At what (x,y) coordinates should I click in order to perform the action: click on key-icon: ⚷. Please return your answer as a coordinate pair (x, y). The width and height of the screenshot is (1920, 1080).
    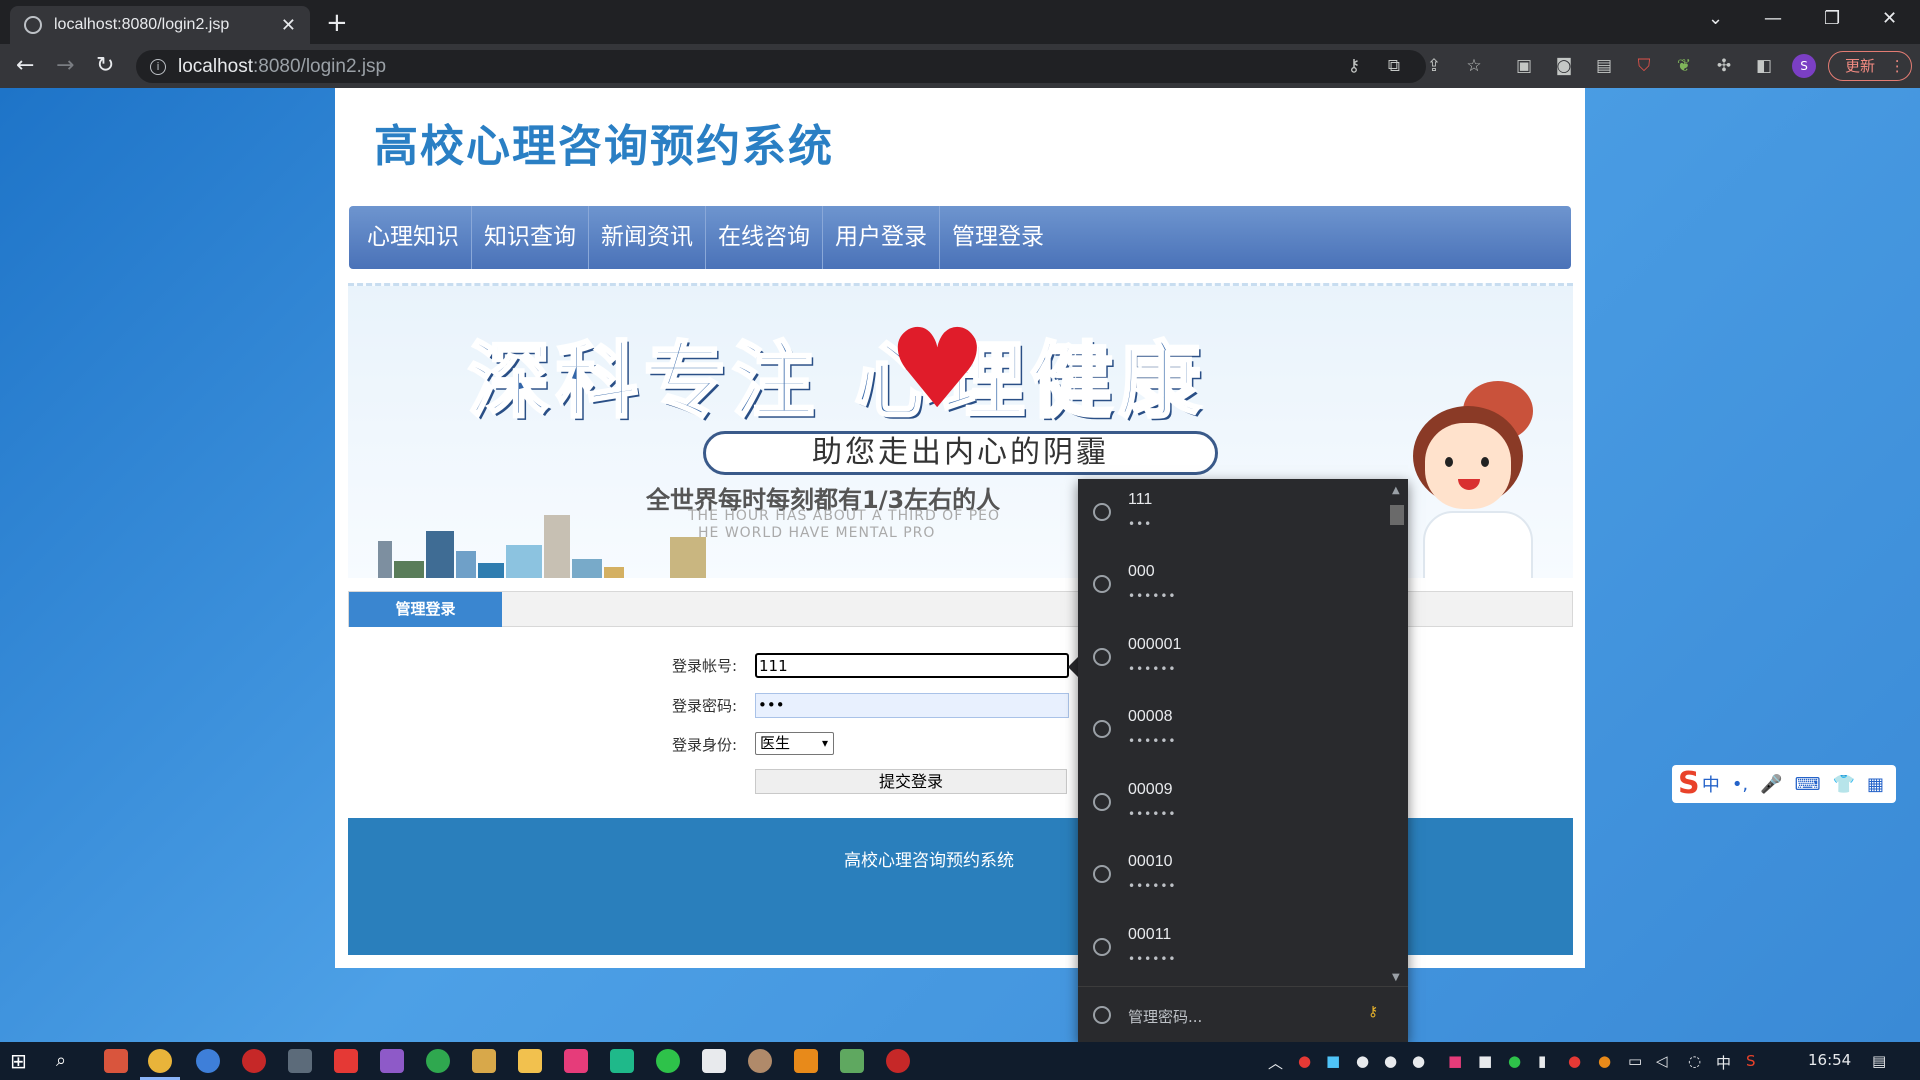
    Looking at the image, I should click on (1354, 66).